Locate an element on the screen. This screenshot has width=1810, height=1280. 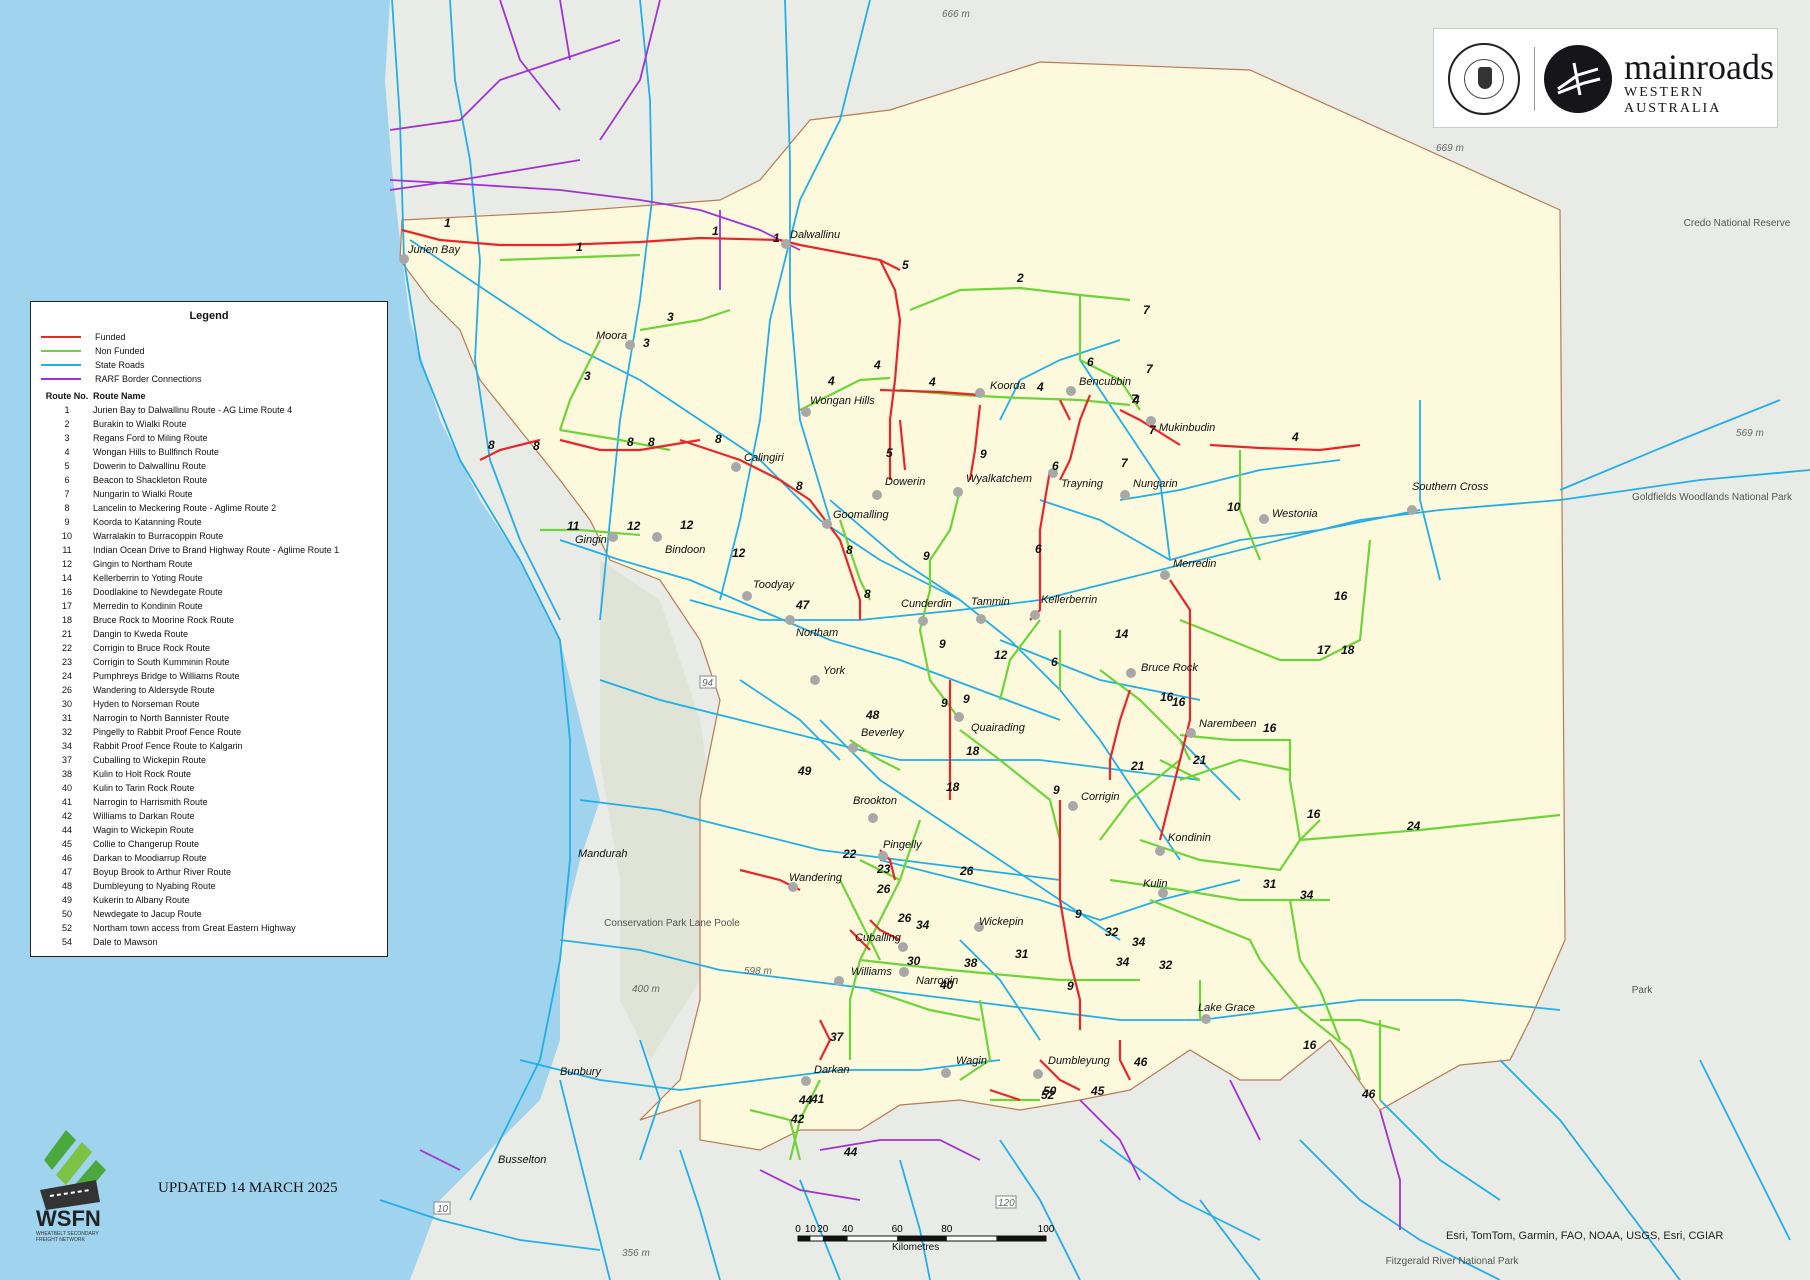
town-label: Darkan is located at coordinates (831, 1070).